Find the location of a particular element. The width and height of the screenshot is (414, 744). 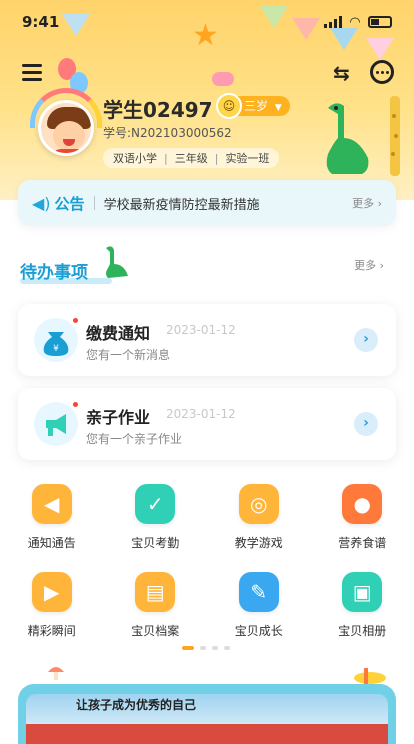

grid-item-games: ◎ 教学游戏 is located at coordinates (259, 522).